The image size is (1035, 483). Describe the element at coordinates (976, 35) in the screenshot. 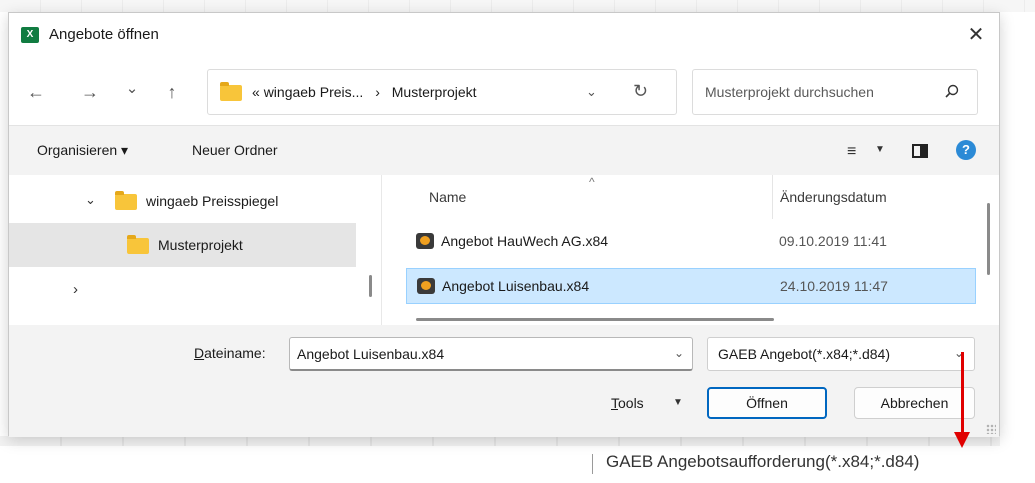

I see `close-button: ✕` at that location.